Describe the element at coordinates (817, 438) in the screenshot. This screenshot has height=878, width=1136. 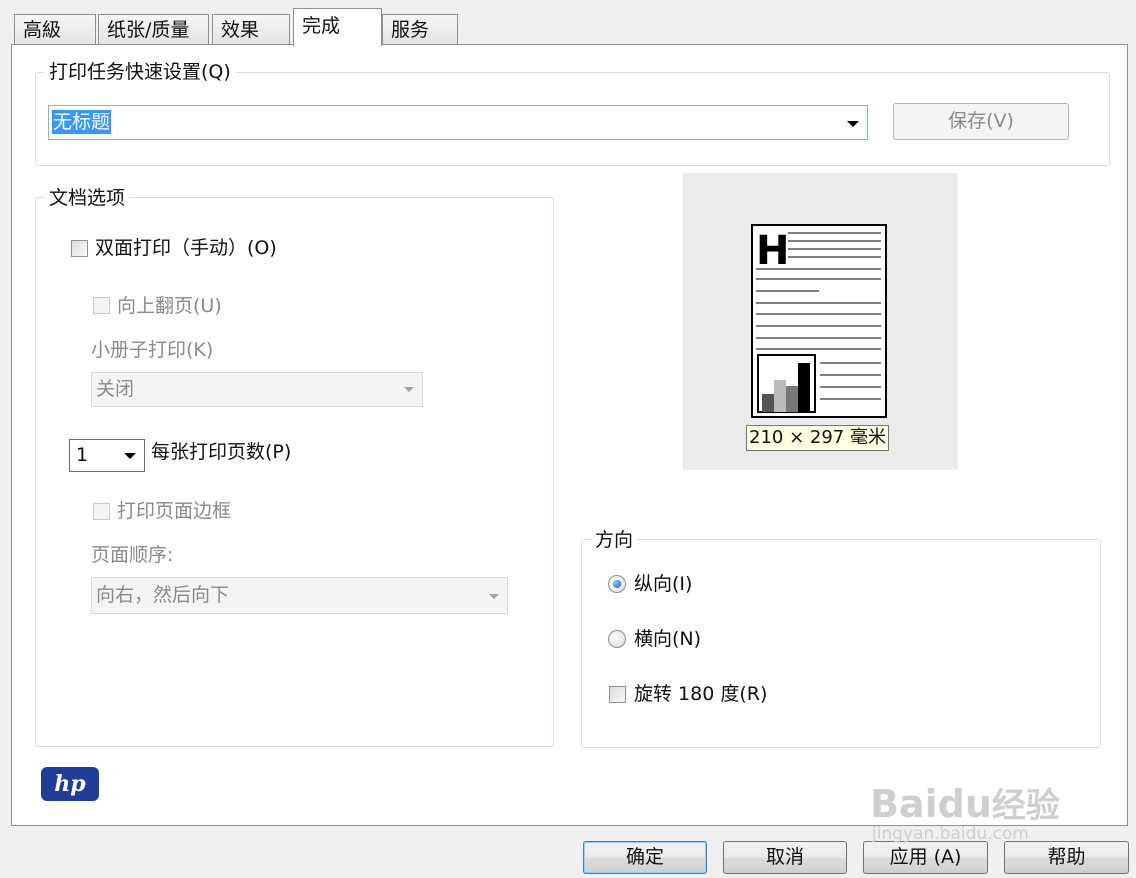
I see `paper-size-label: 210 × 297 毫米` at that location.